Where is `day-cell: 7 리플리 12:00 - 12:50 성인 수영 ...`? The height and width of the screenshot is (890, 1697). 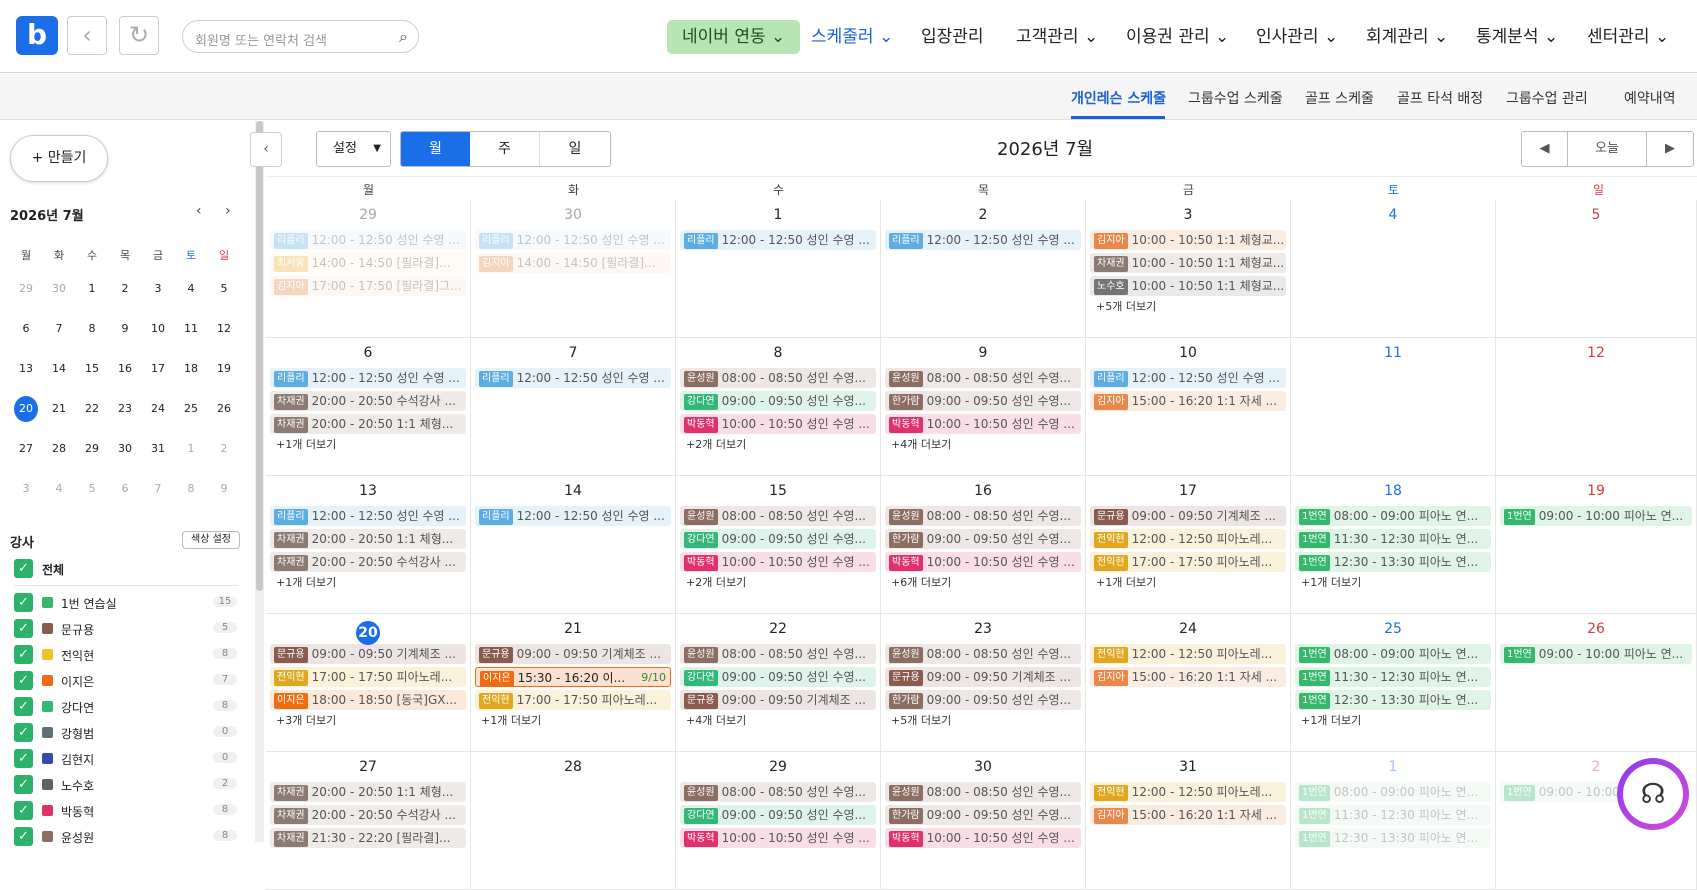 day-cell: 7 리플리 12:00 - 12:50 성인 수영 ... is located at coordinates (573, 407).